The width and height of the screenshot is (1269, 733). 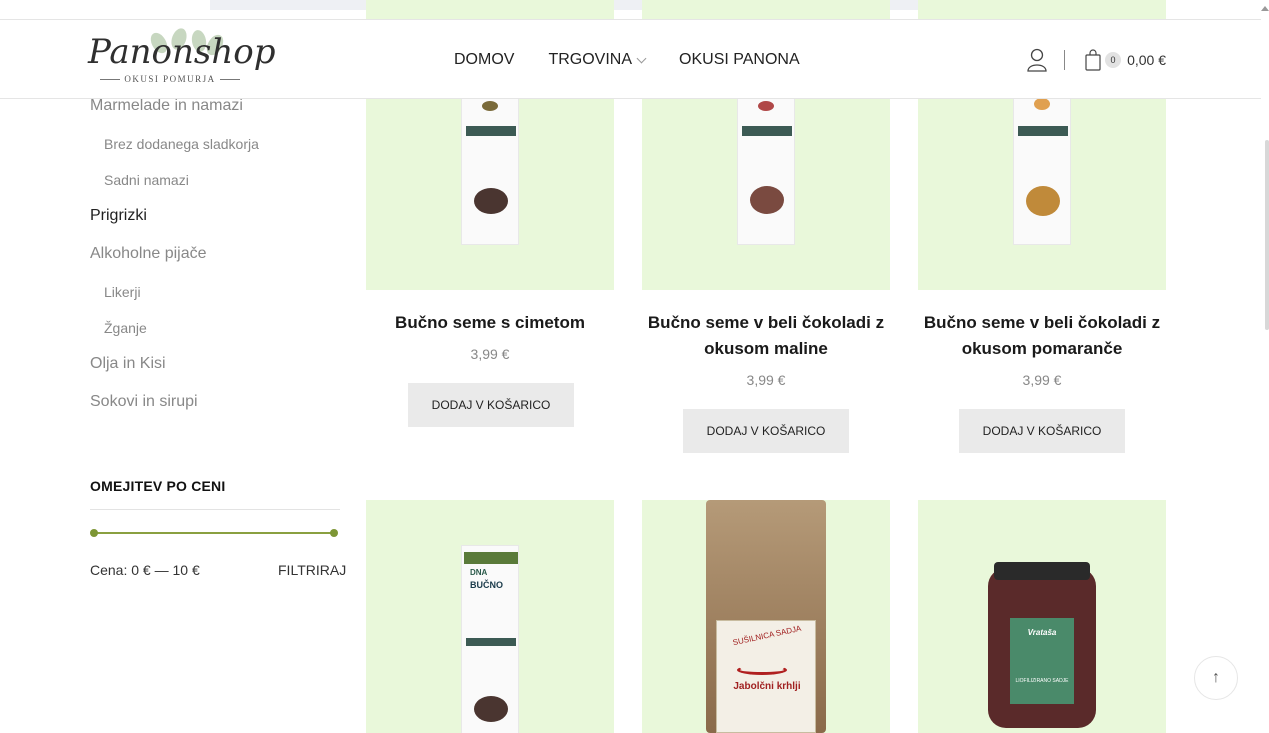 What do you see at coordinates (182, 52) in the screenshot?
I see `logo-text: Panonshop` at bounding box center [182, 52].